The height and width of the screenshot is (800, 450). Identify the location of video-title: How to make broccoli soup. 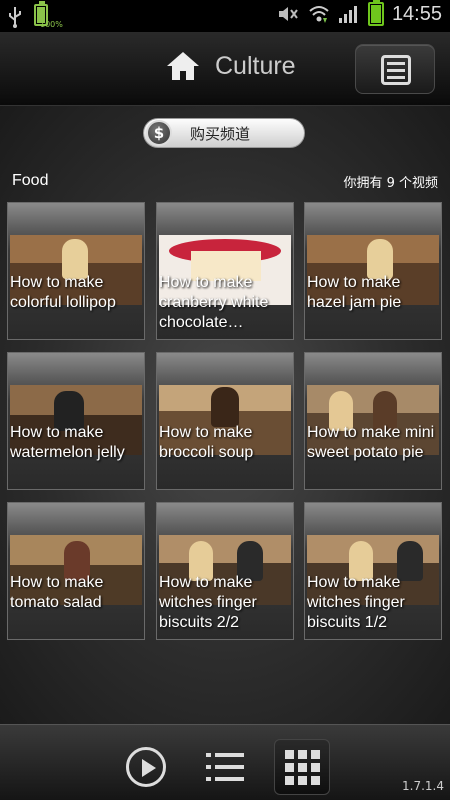
(206, 442).